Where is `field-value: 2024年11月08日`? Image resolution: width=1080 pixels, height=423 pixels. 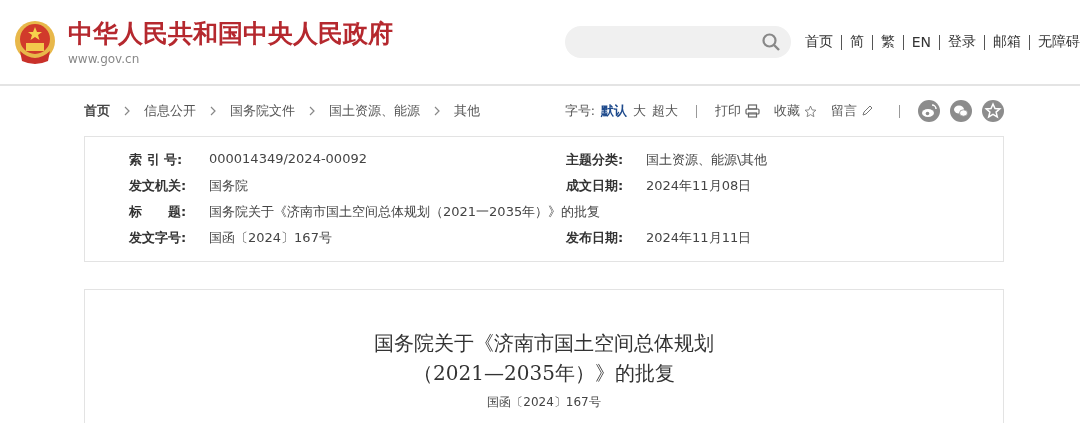
field-value: 2024年11月08日 is located at coordinates (699, 186).